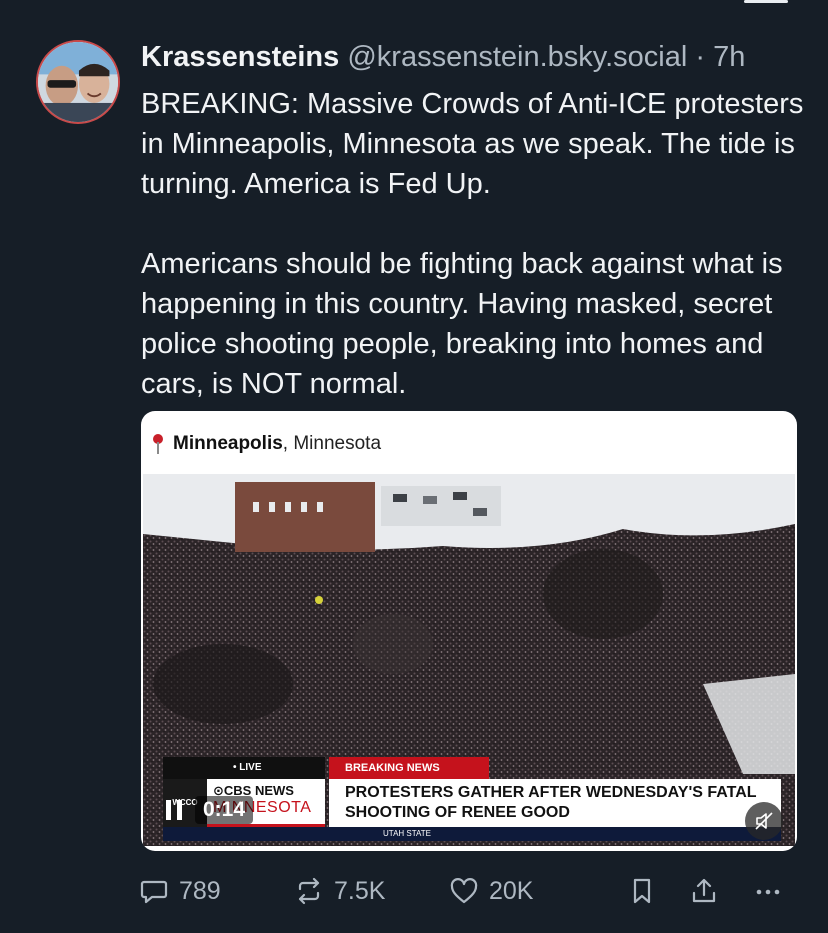  Describe the element at coordinates (244, 768) in the screenshot. I see `live-badge: • LIVE` at that location.